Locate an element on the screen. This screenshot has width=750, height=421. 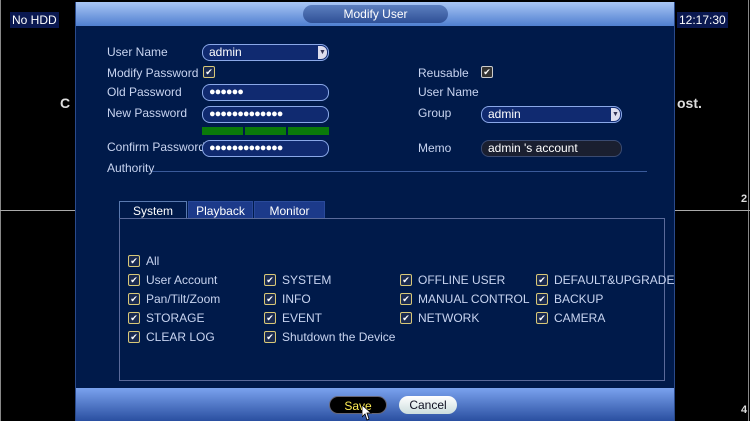
permission-item: ✔ NETWORK is located at coordinates (439, 318).